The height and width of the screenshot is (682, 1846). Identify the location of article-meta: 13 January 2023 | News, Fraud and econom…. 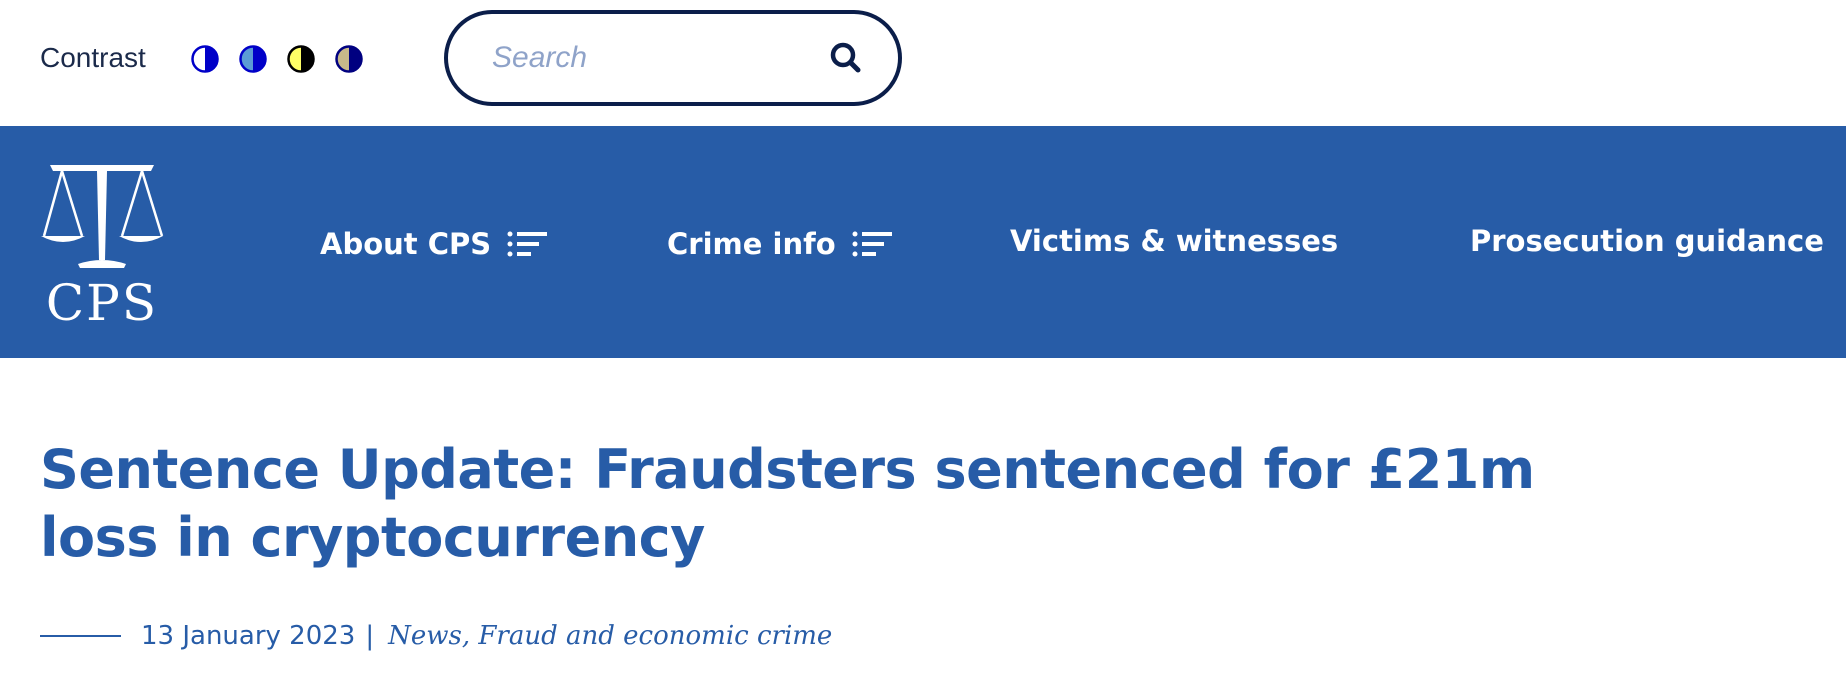
(436, 636).